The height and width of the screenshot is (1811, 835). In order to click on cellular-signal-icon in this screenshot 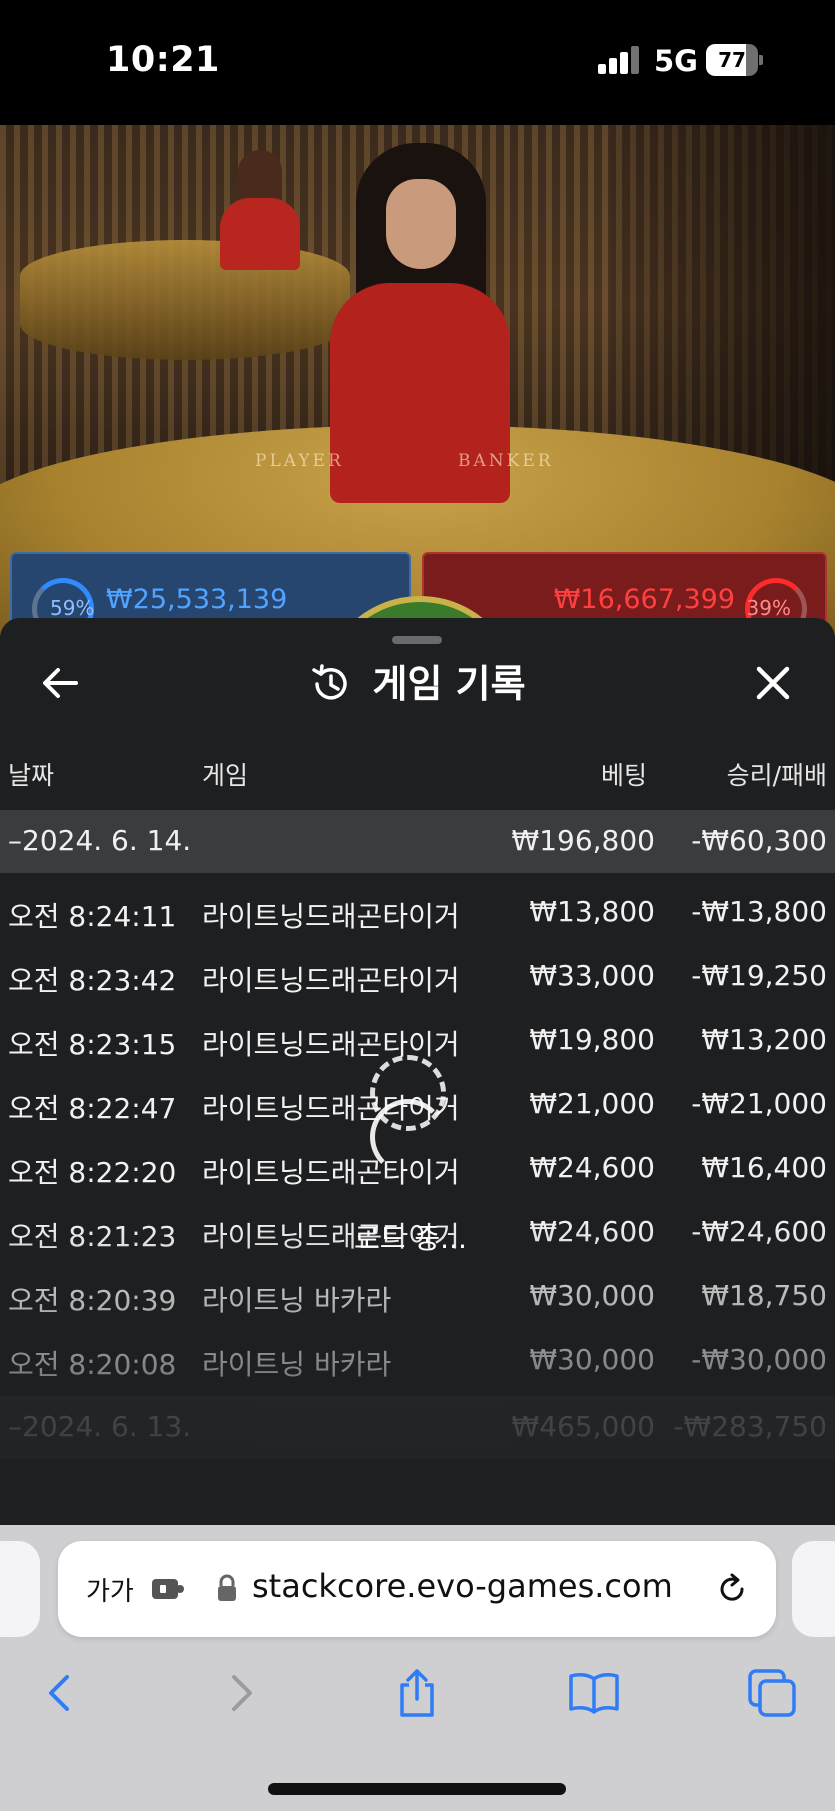, I will do `click(619, 60)`.